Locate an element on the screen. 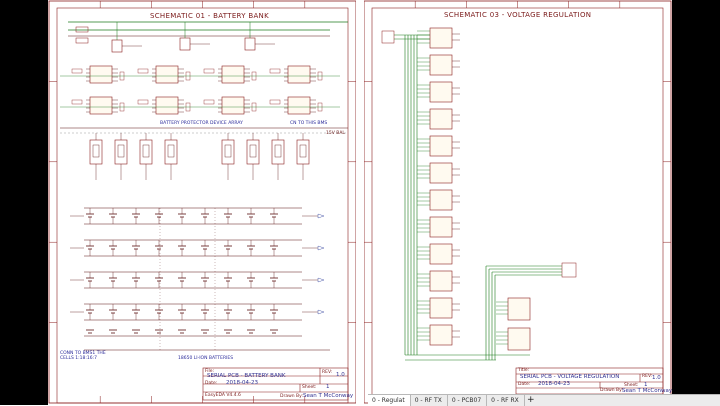 Image resolution: width=720 pixels, height=406 pixels. left-tb-sheet-value: 1 is located at coordinates (328, 387).